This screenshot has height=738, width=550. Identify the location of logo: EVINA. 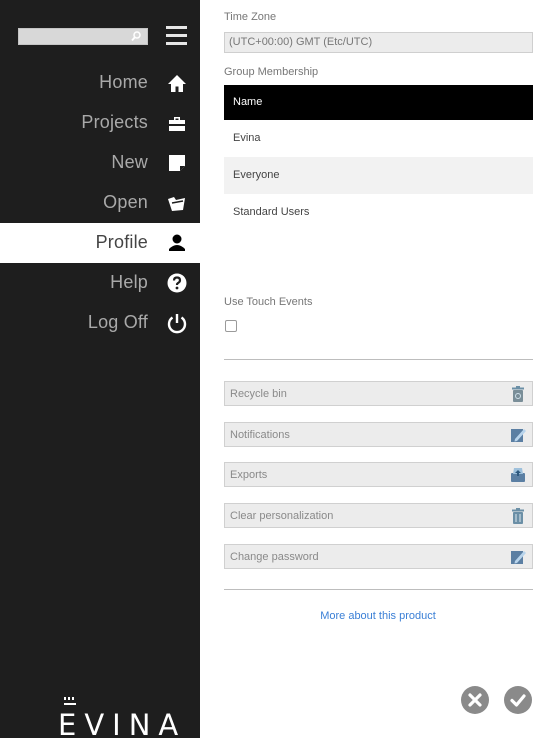
(129, 716).